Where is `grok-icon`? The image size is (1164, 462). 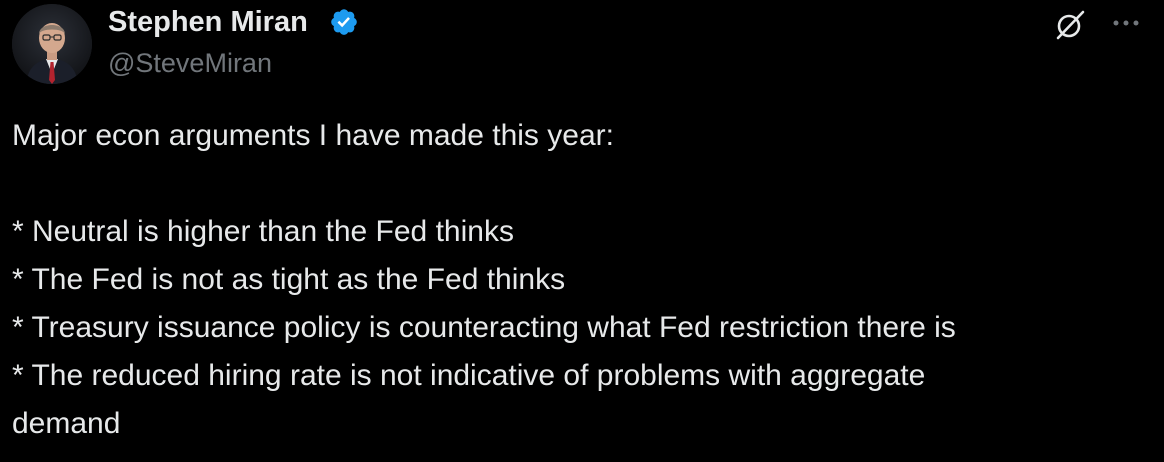 grok-icon is located at coordinates (1070, 25).